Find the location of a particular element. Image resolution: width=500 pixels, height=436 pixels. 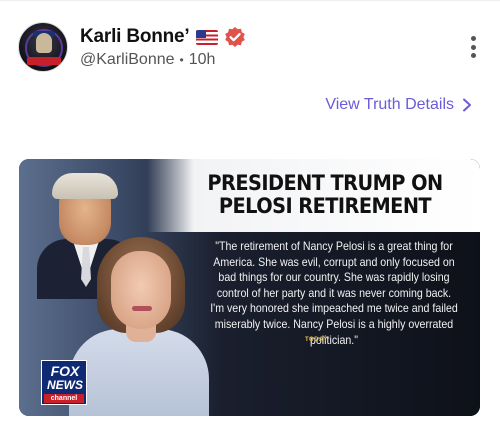

top-divider is located at coordinates (250, 0).